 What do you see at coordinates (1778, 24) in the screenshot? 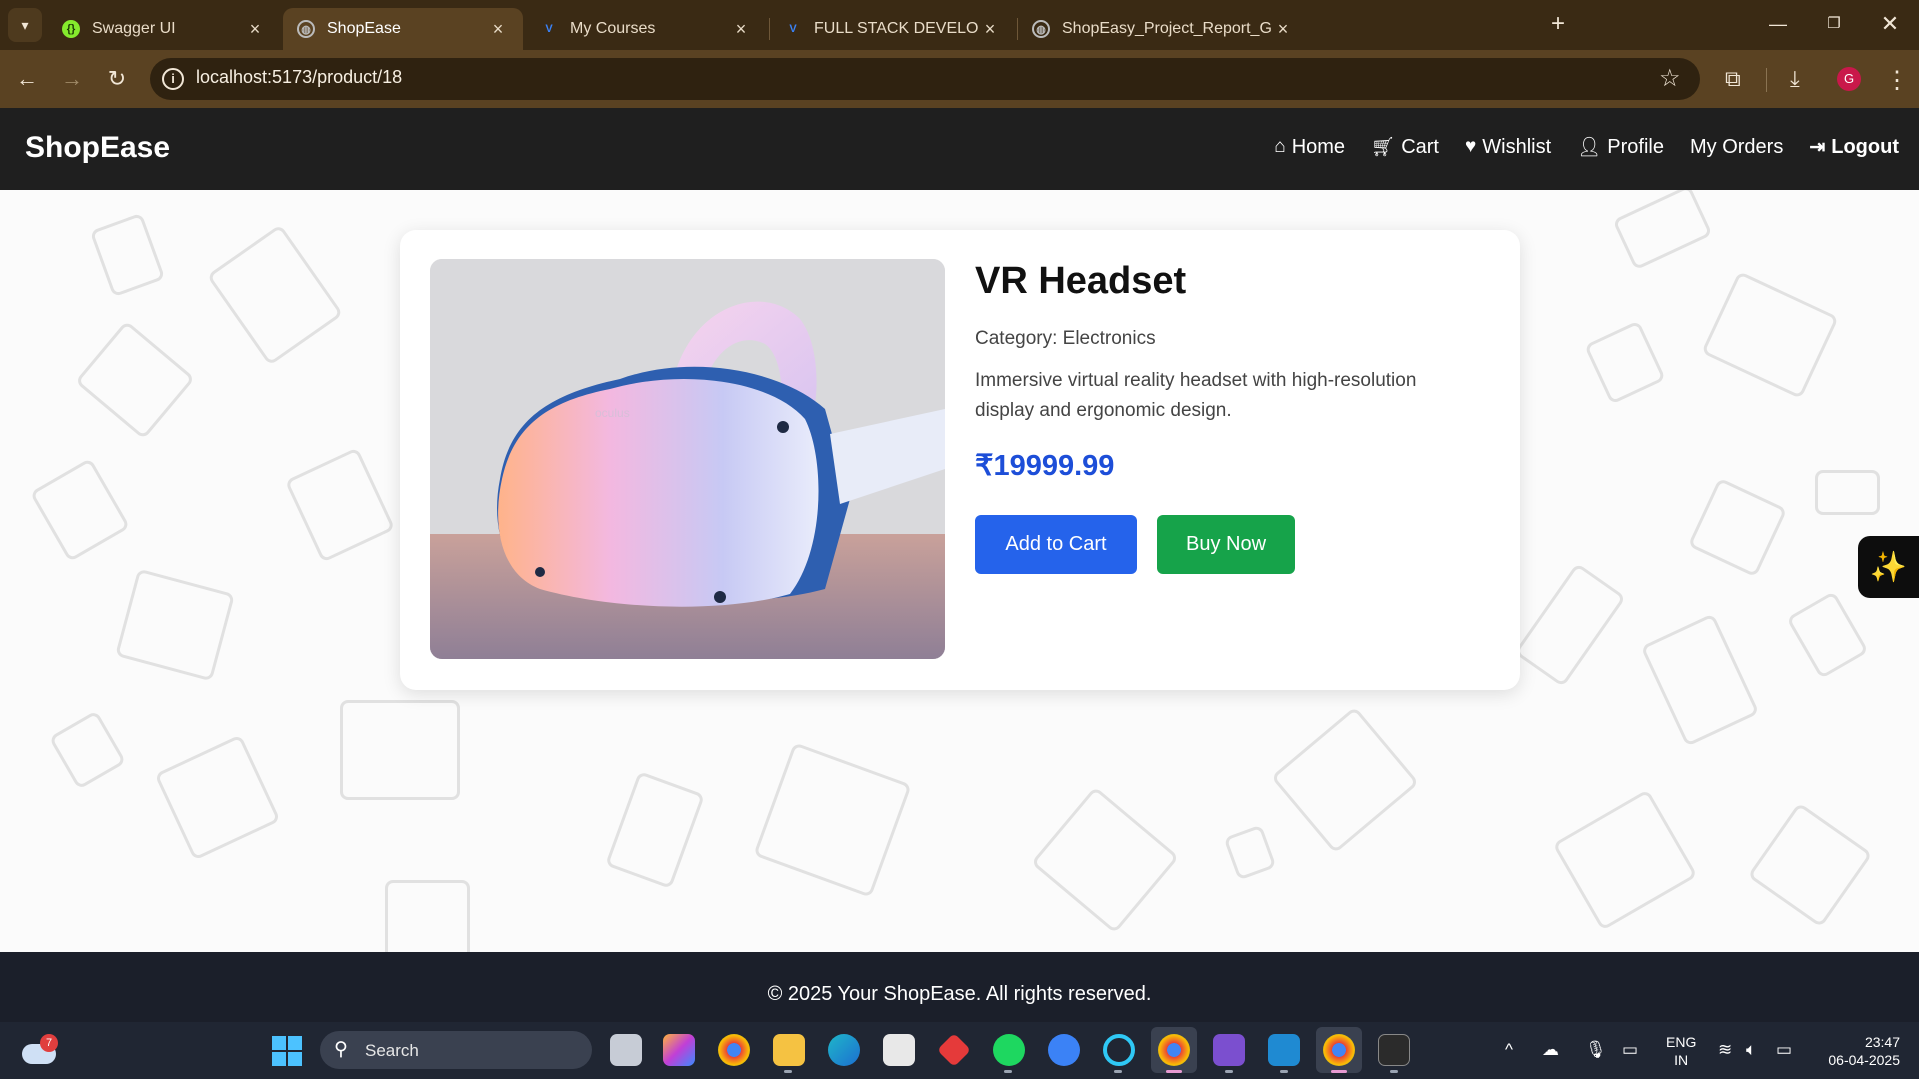
I see `minimize-window-icon: —` at bounding box center [1778, 24].